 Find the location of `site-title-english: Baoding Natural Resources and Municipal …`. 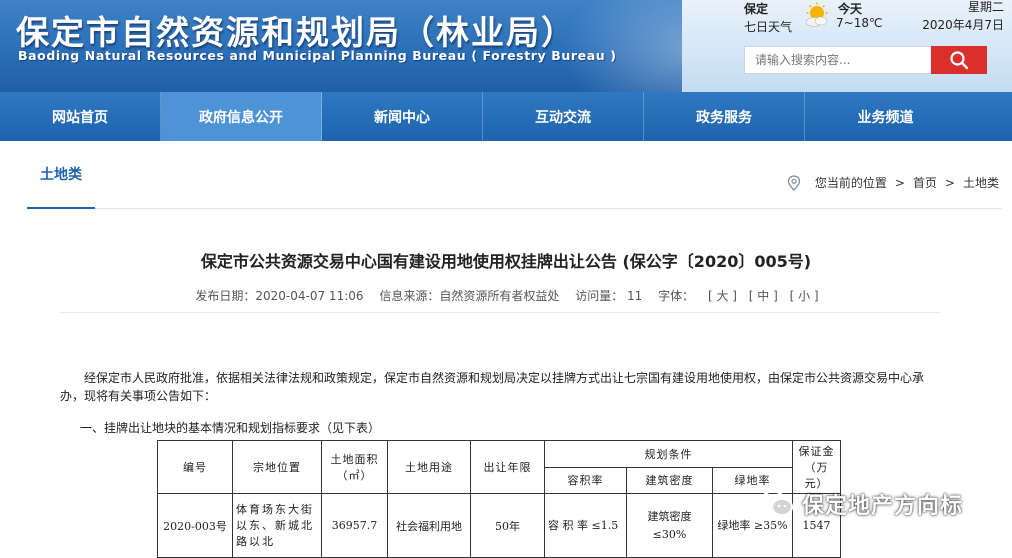

site-title-english: Baoding Natural Resources and Municipal … is located at coordinates (317, 55).